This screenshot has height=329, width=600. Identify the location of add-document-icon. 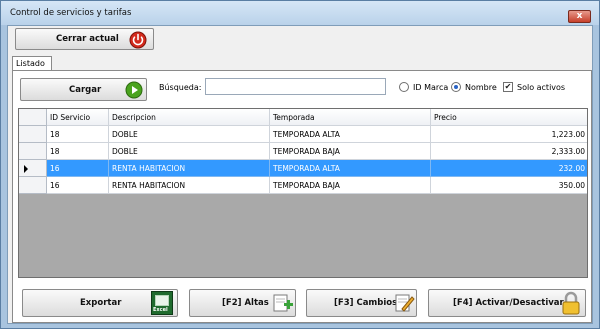
(283, 303).